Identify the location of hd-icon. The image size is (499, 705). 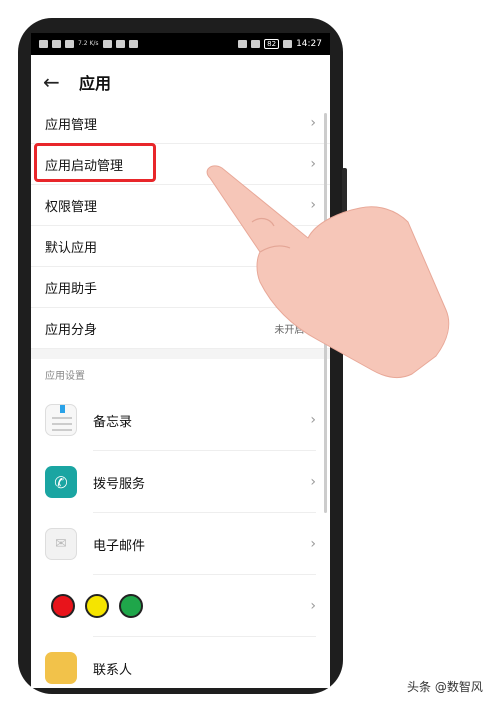
(43, 44).